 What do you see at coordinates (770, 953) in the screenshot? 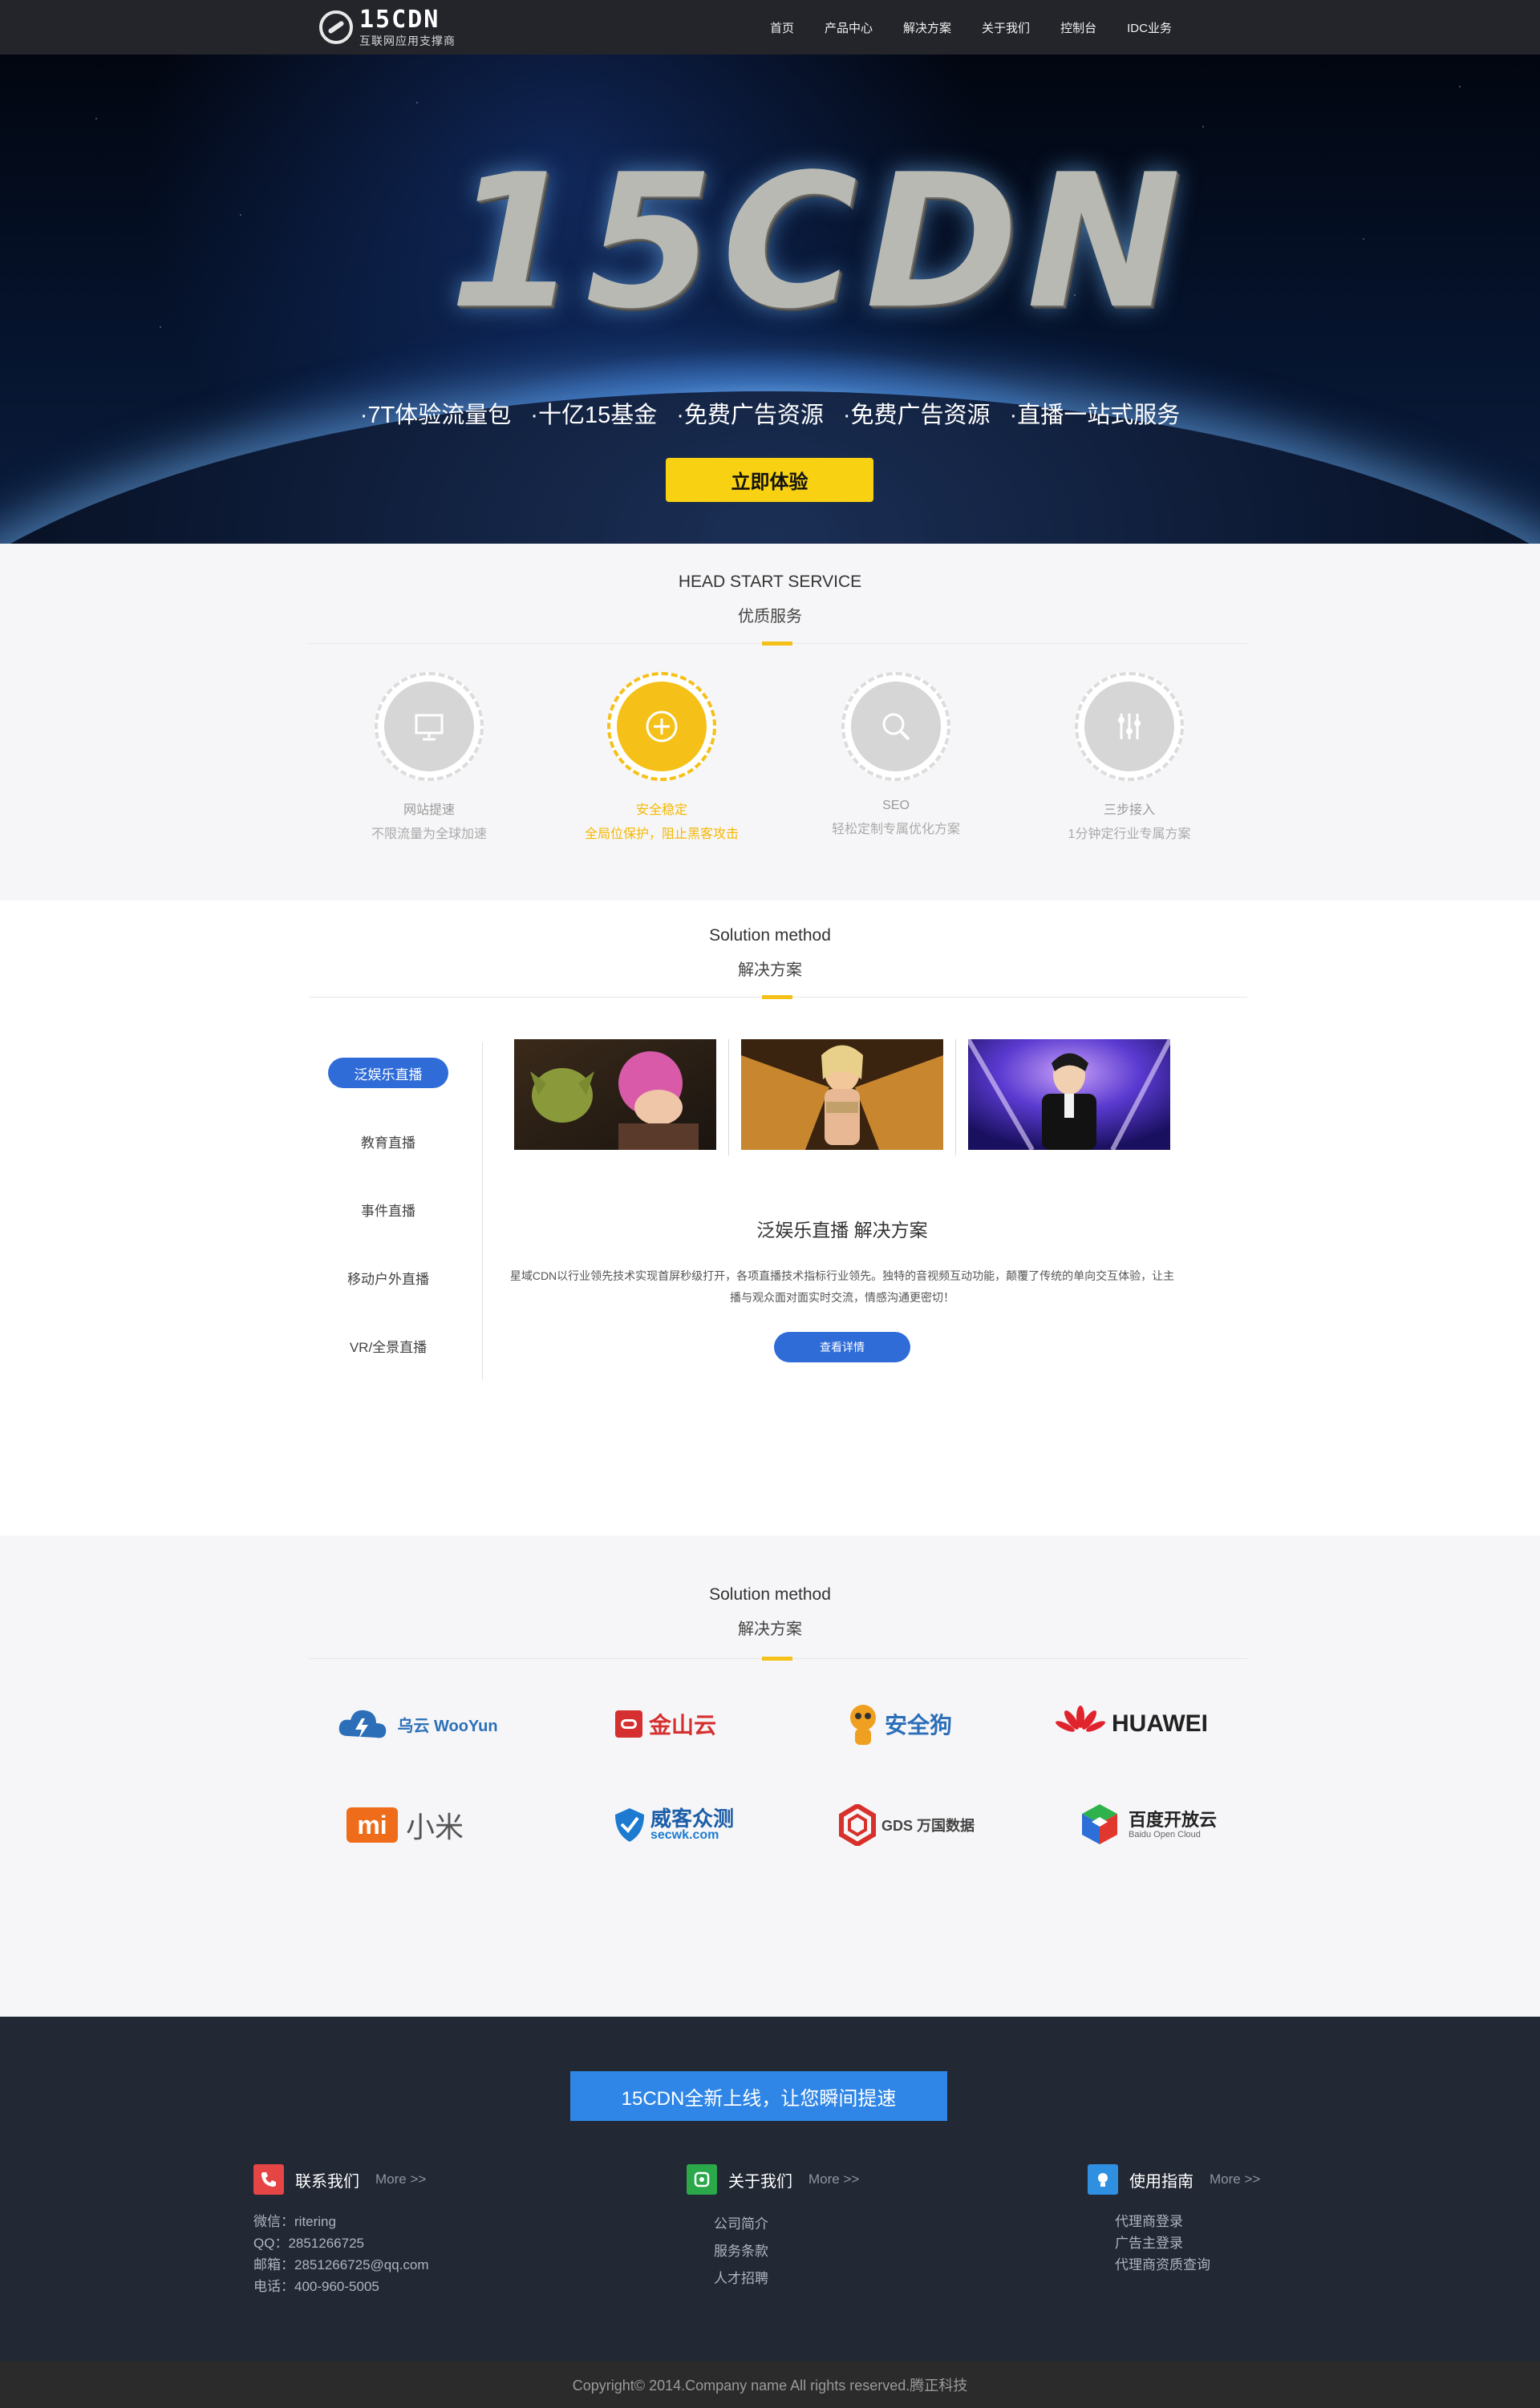
I see `solutions-heading: Solution method 解决方案` at bounding box center [770, 953].